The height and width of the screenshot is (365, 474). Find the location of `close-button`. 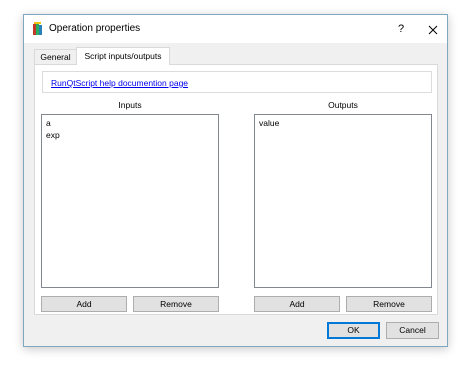

close-button is located at coordinates (433, 29).